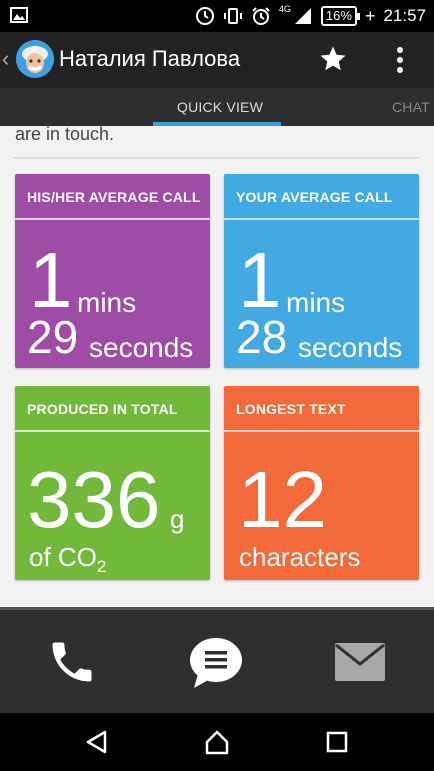 This screenshot has width=434, height=771. What do you see at coordinates (102, 409) in the screenshot?
I see `card-title: PRODUCED IN TOTAL` at bounding box center [102, 409].